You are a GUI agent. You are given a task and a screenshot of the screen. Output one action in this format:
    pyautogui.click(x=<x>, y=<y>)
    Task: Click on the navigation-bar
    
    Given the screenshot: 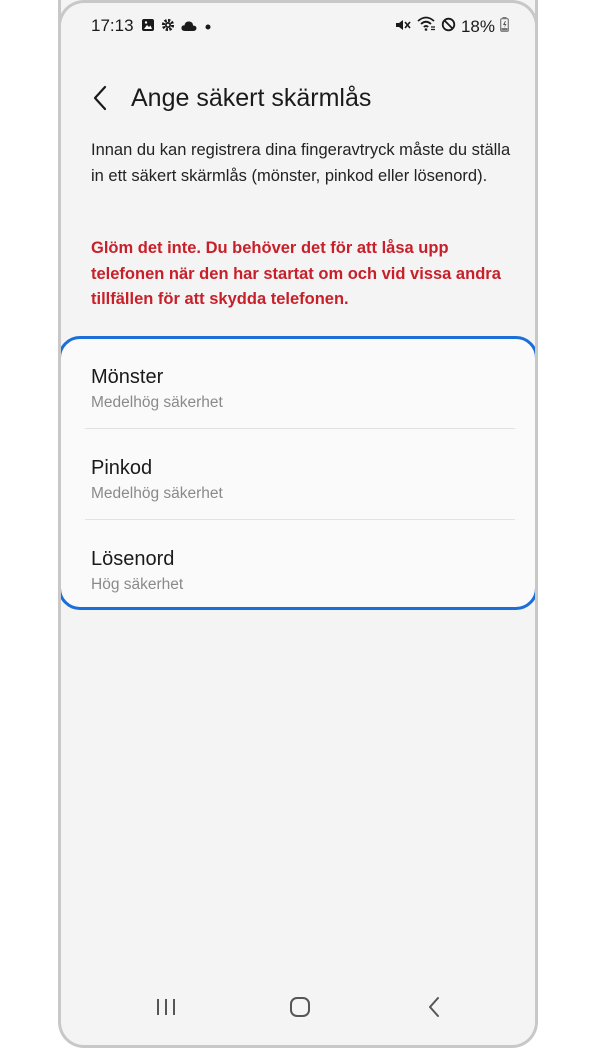 What is the action you would take?
    pyautogui.click(x=298, y=1010)
    